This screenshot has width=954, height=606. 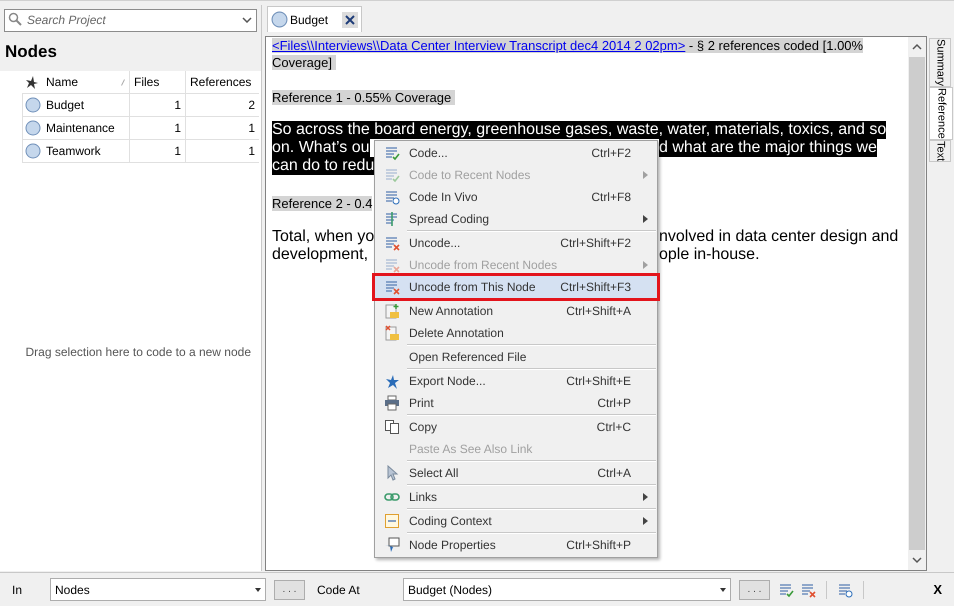 I want to click on menu-item: Code... Ctrl+F2, so click(x=516, y=153).